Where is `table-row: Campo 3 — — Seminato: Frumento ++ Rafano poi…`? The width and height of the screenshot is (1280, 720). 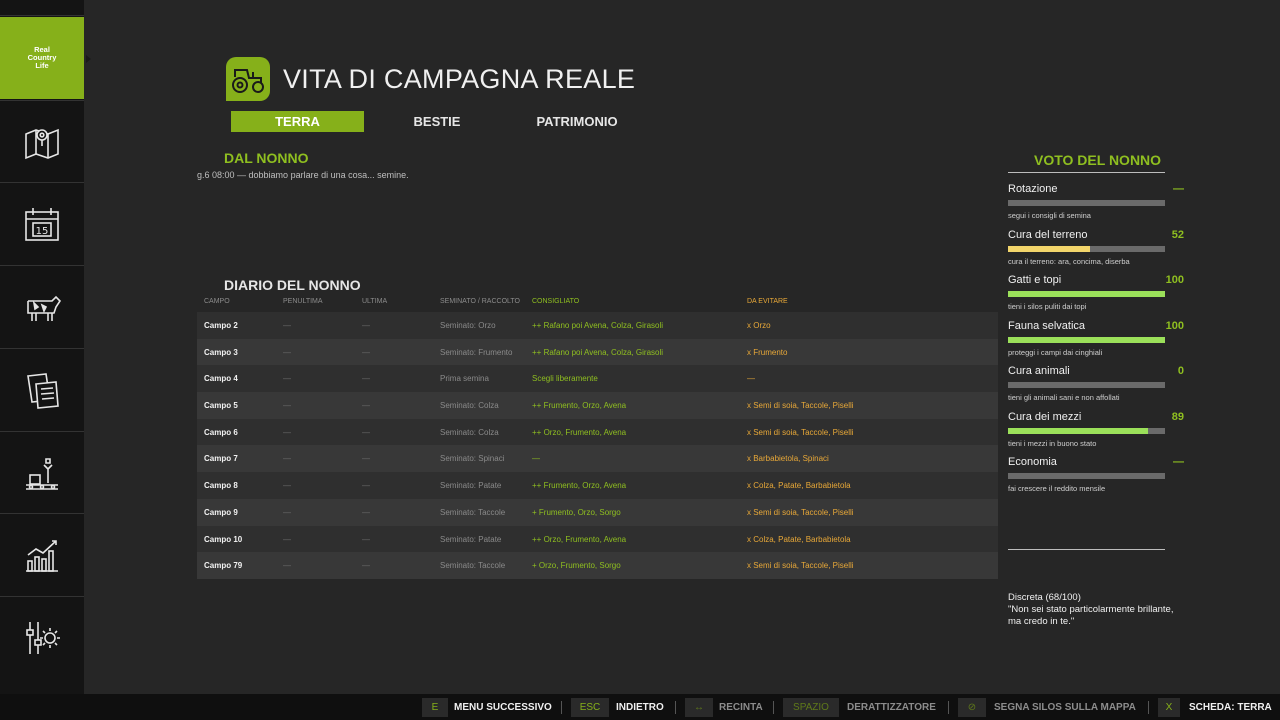
table-row: Campo 3 — — Seminato: Frumento ++ Rafano poi… is located at coordinates (597, 352).